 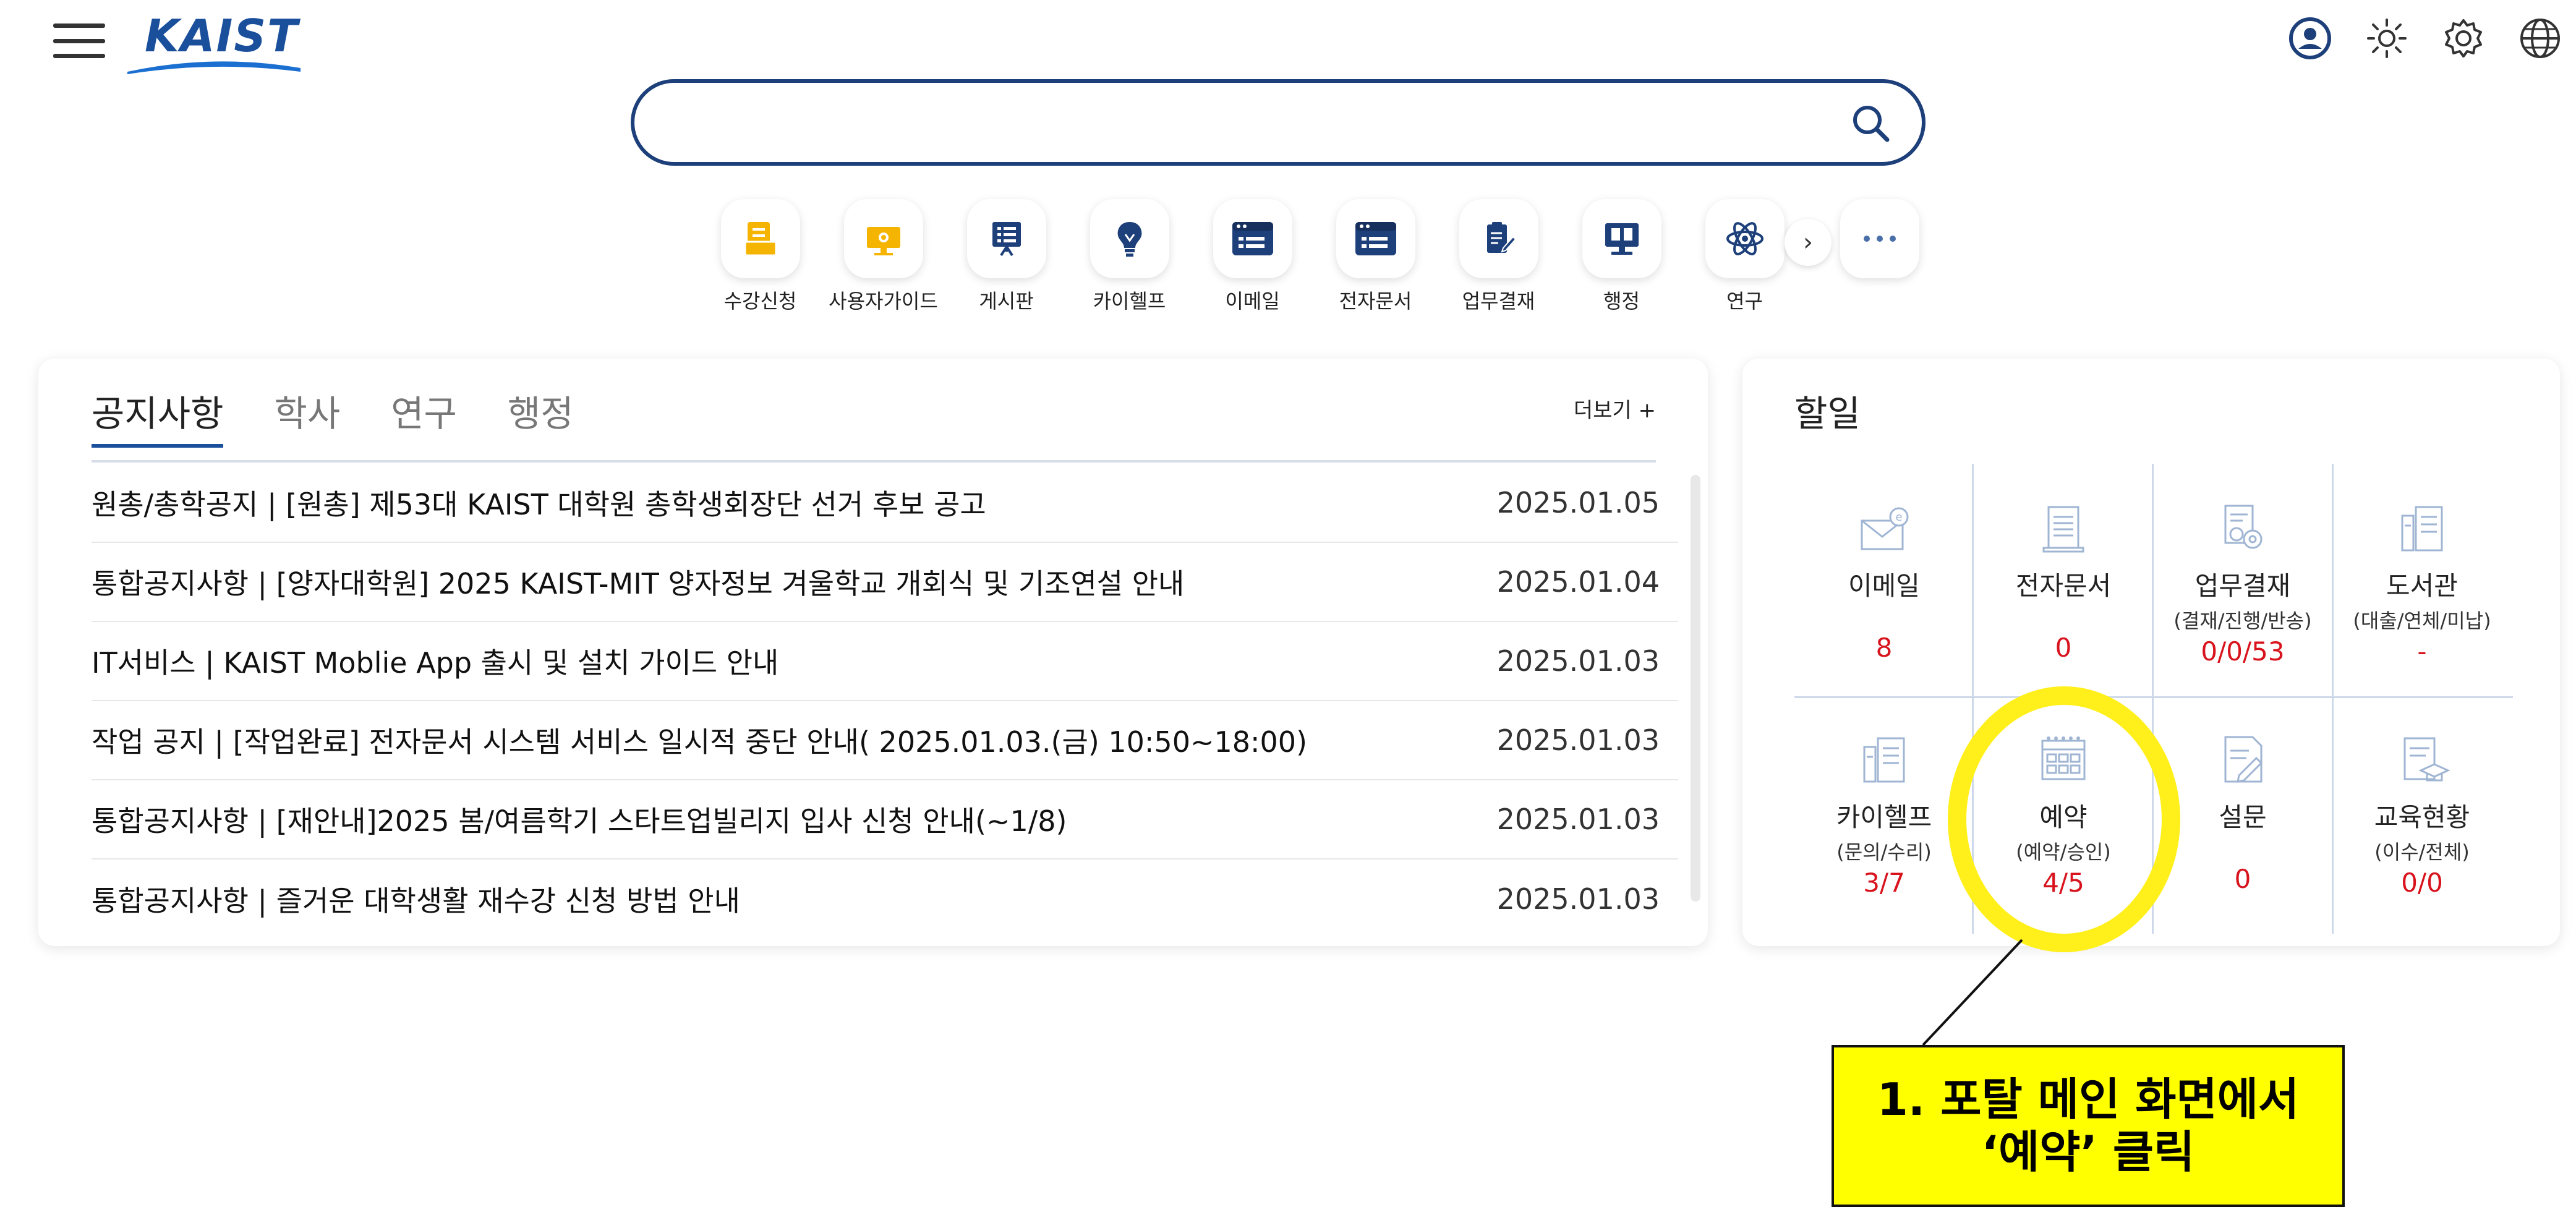 I want to click on instruction-callout: 1. 포탈 메인 화면에서 ‘예약’ 클릭, so click(x=2088, y=1126).